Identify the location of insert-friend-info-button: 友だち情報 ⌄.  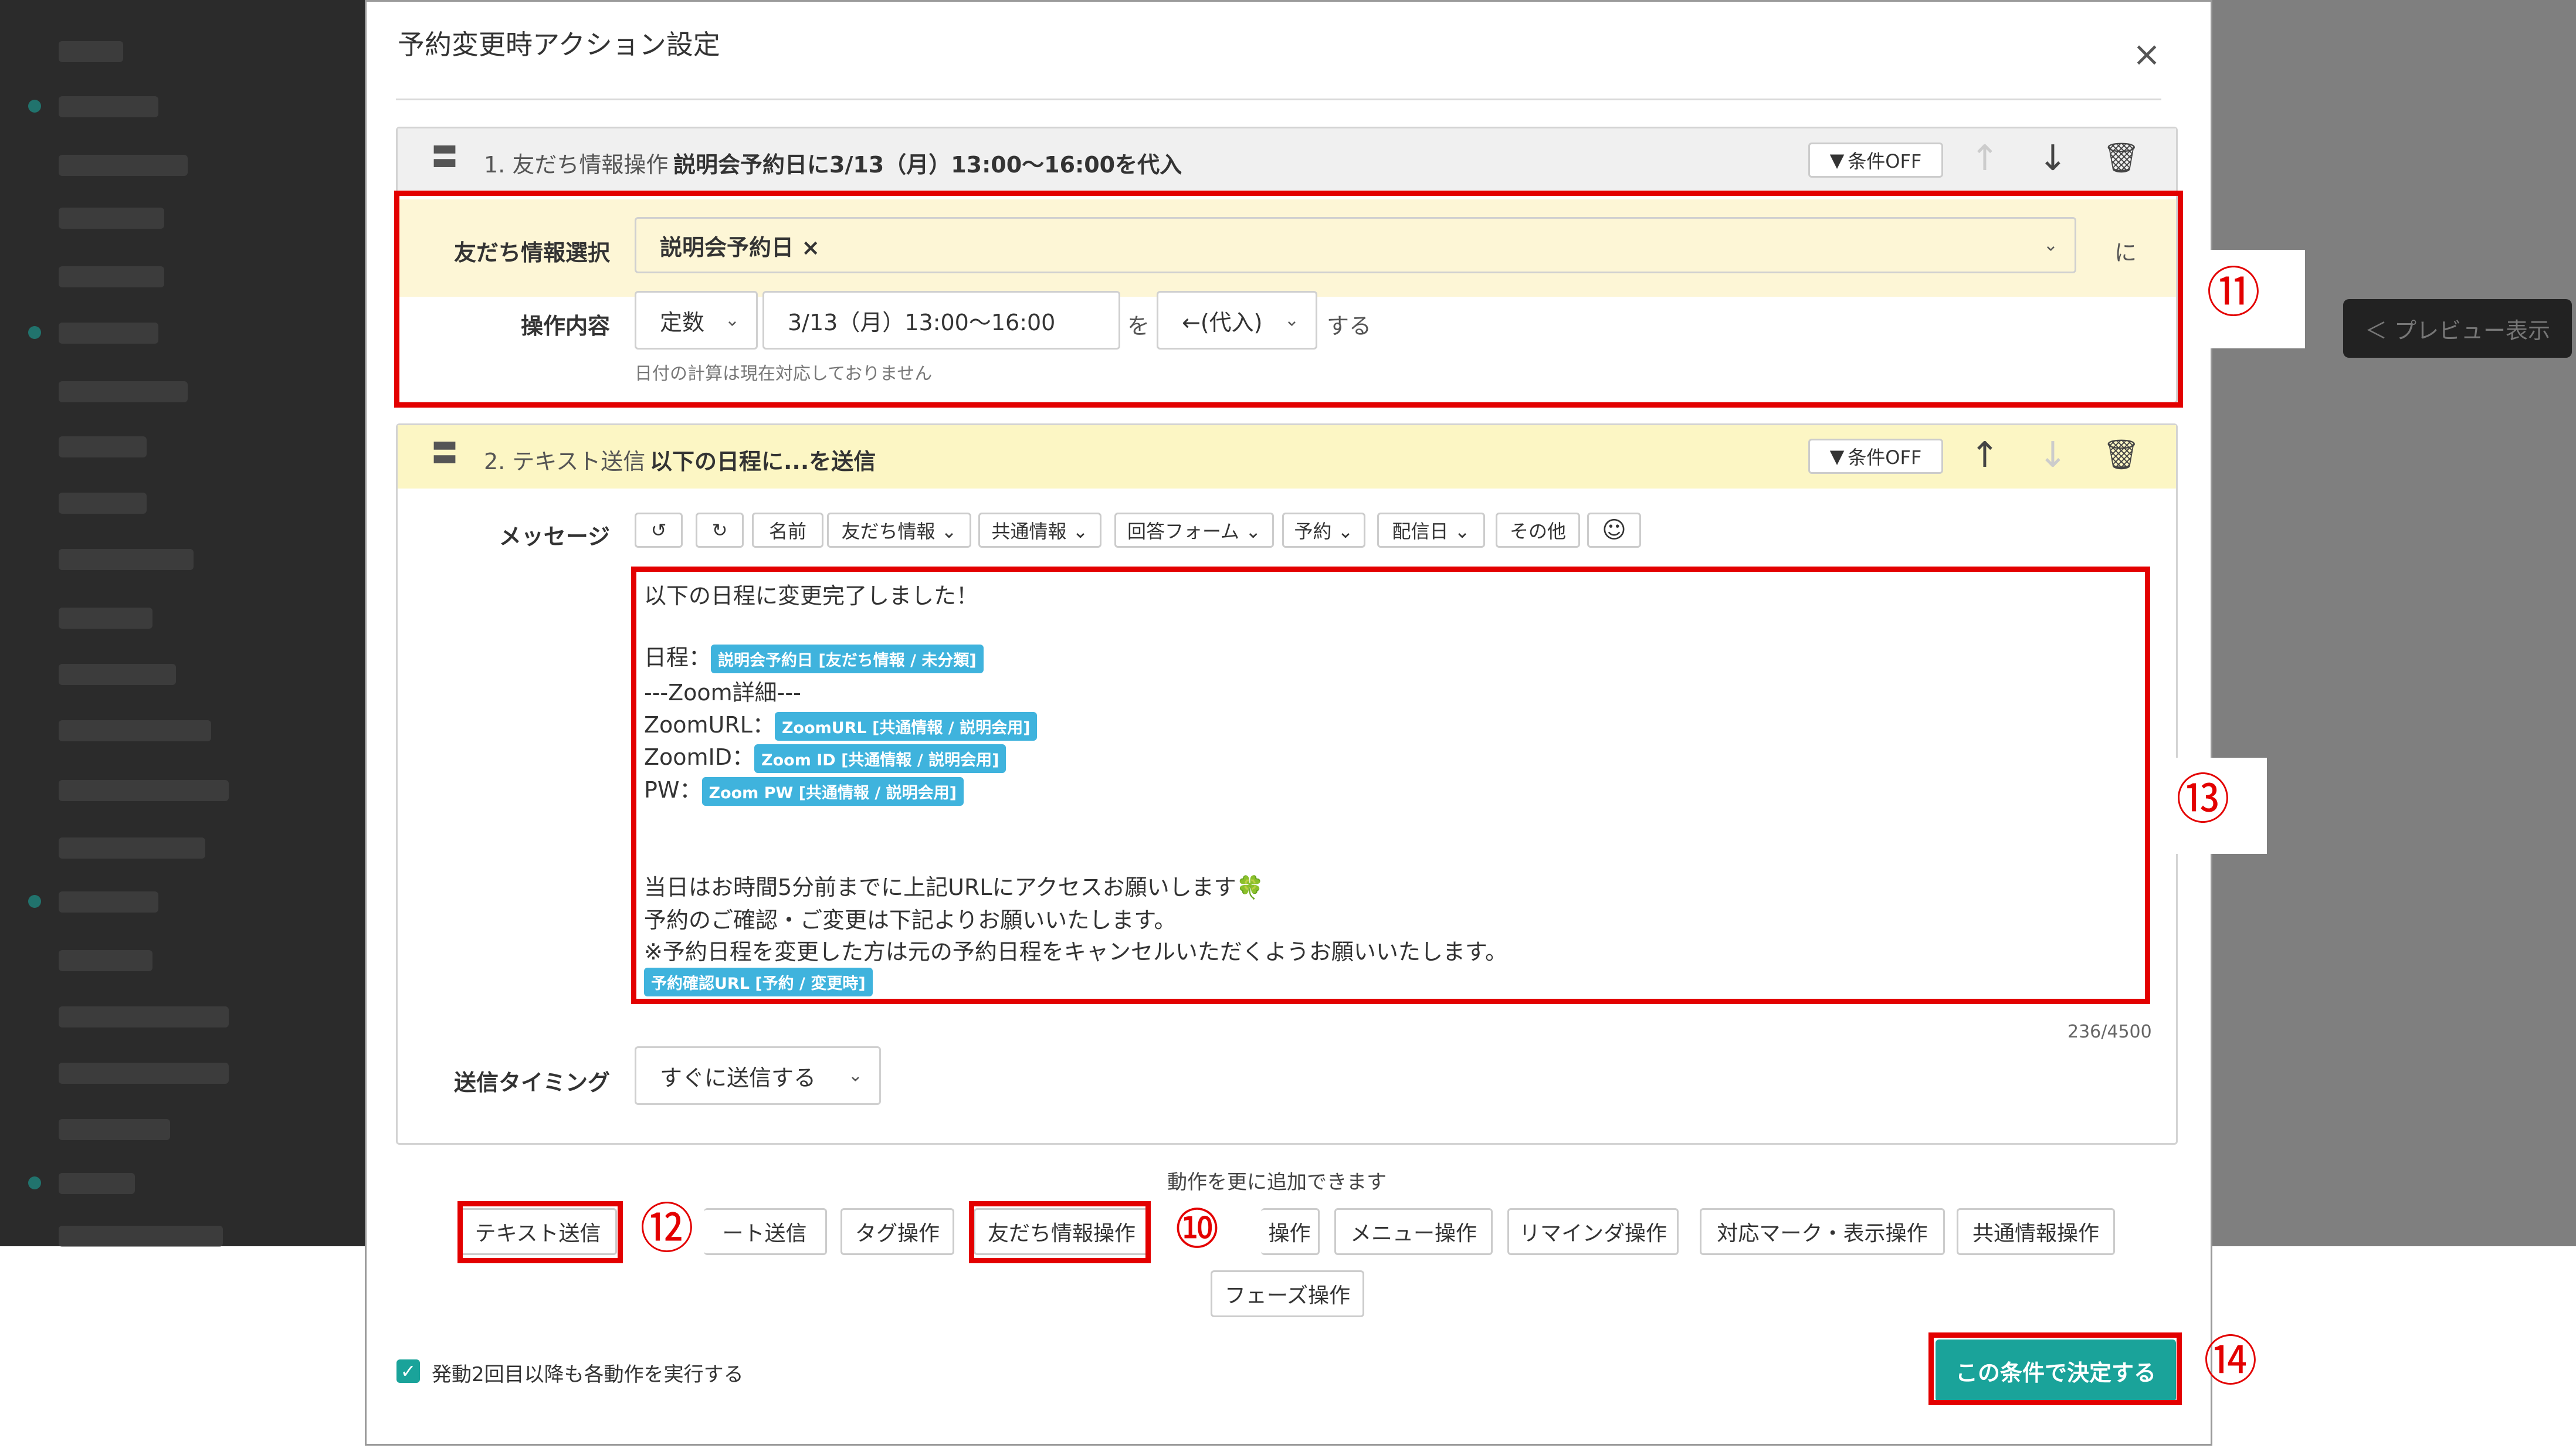
(899, 530).